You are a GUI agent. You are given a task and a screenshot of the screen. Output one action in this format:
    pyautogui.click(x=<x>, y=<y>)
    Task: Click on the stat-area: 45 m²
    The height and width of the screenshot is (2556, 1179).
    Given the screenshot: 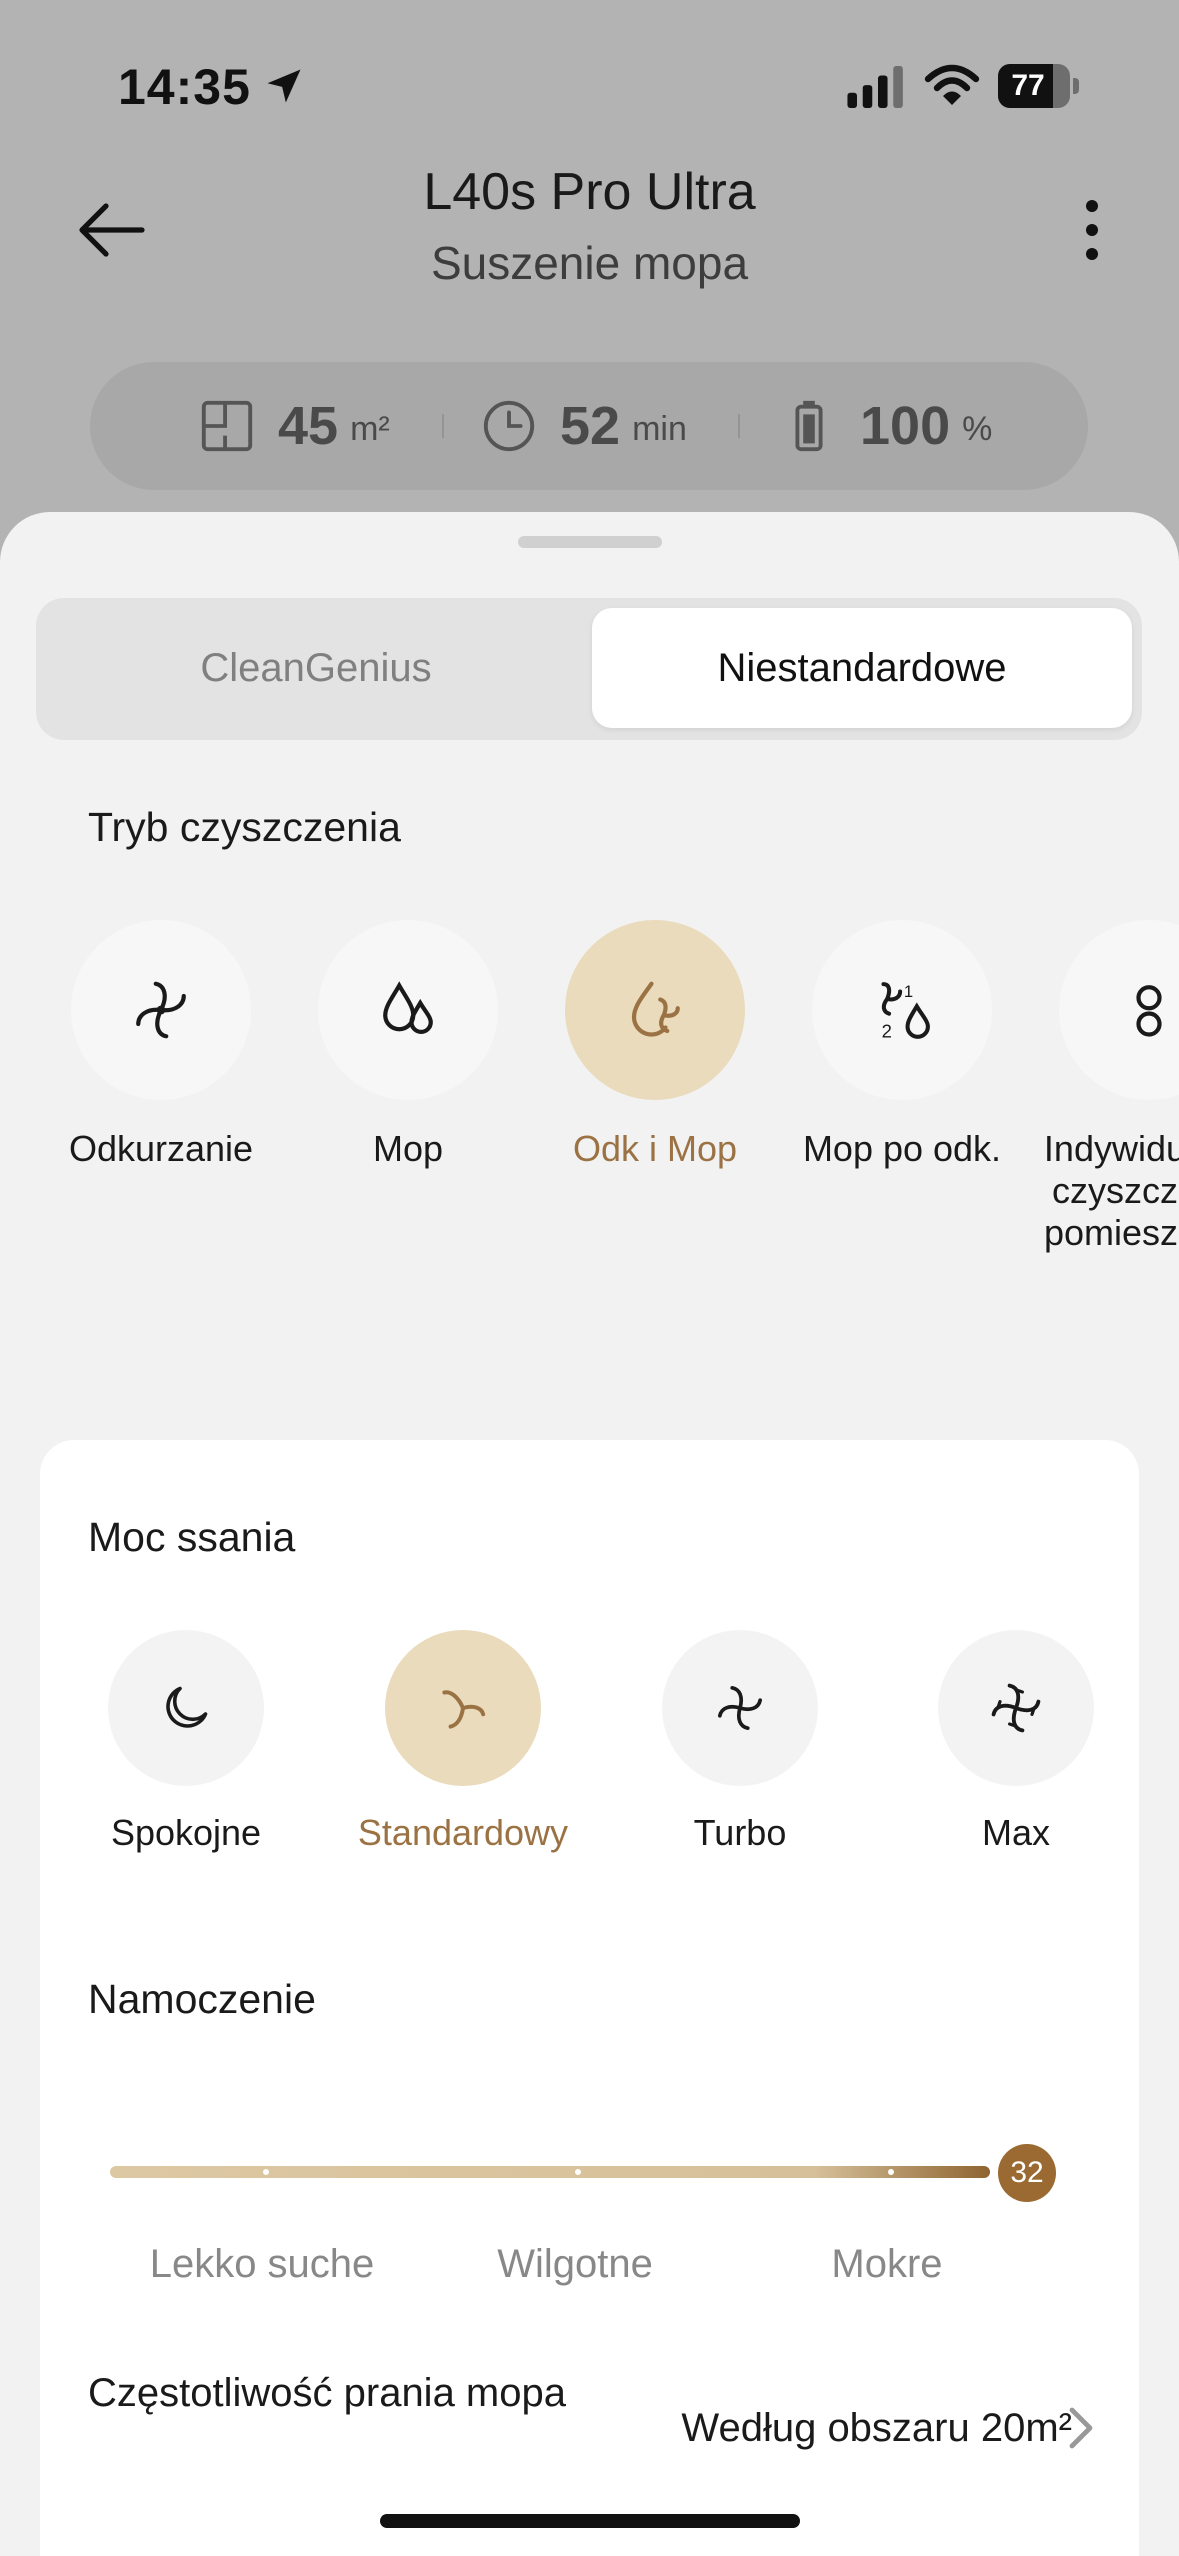 What is the action you would take?
    pyautogui.click(x=294, y=426)
    